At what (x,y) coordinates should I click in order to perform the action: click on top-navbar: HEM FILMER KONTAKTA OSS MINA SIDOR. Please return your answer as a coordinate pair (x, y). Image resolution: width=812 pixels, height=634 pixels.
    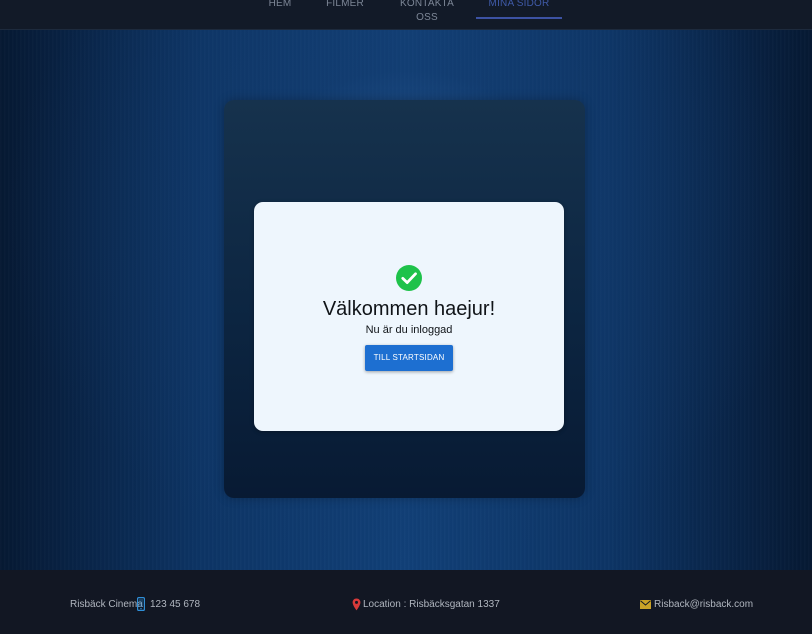
    Looking at the image, I should click on (406, 15).